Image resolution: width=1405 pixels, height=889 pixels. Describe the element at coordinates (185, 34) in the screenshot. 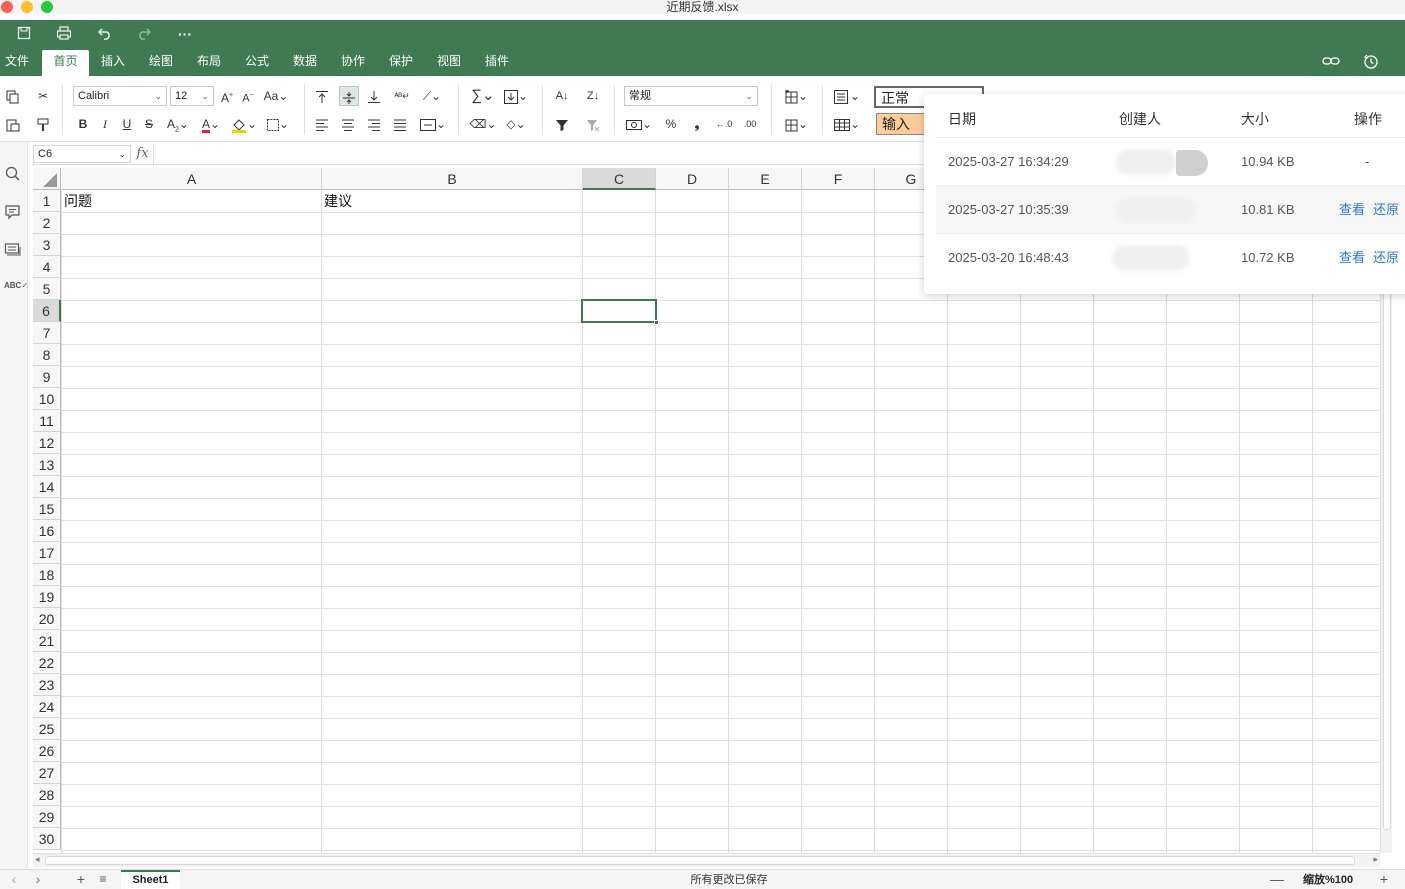

I see `more-icon: ···` at that location.